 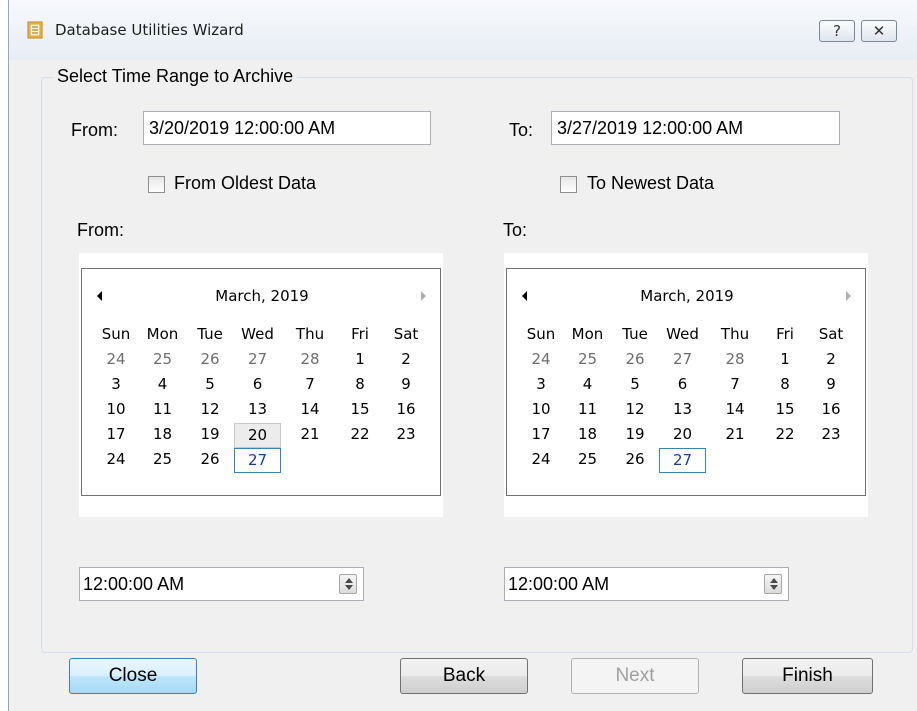 I want to click on to-time-picker: 12:00:00 AM, so click(x=646, y=584).